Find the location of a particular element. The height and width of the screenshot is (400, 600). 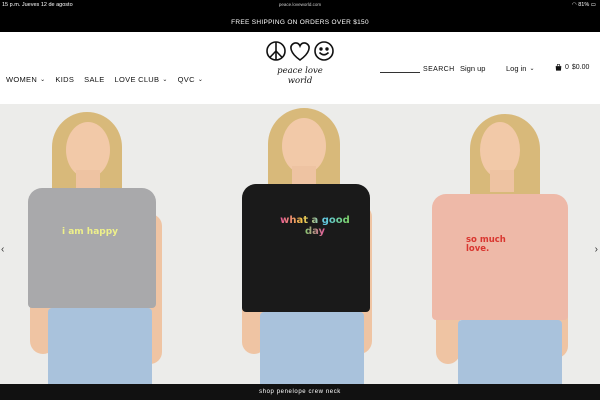

status-url: peace.loveworld.com is located at coordinates (300, 4).